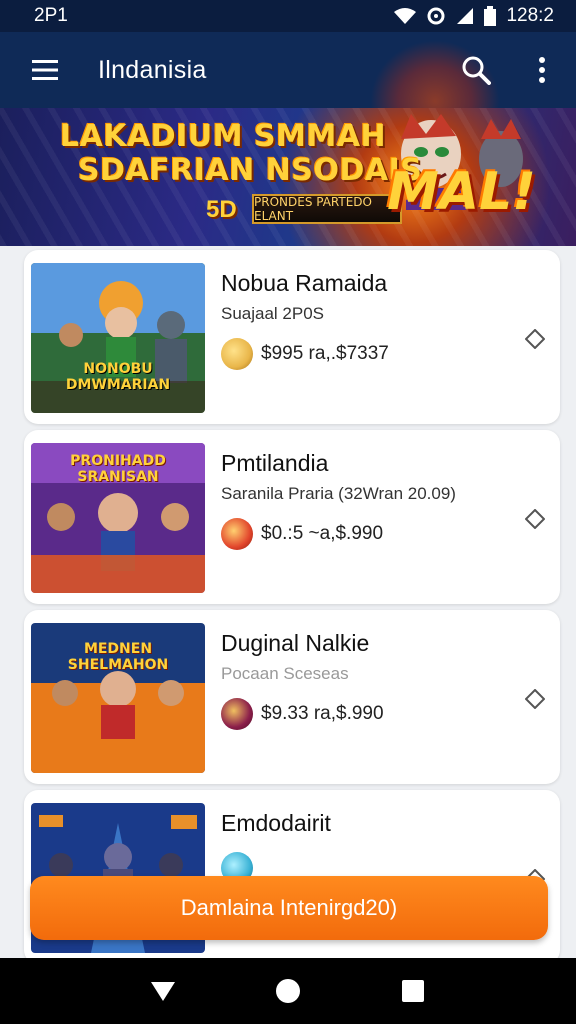 The height and width of the screenshot is (1024, 576). Describe the element at coordinates (118, 518) in the screenshot. I see `game-thumbnail: PRONIHADD SRANISAN` at that location.